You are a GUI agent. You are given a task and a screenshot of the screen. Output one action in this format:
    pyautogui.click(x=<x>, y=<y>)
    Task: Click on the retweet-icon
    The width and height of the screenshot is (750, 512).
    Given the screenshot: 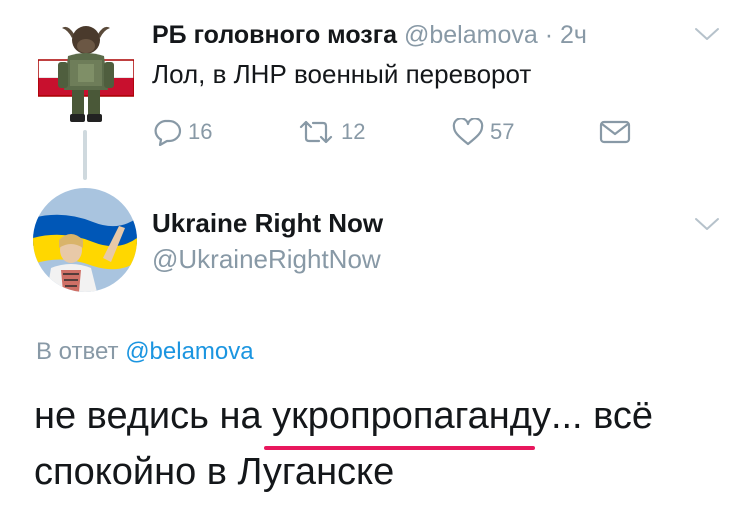 What is the action you would take?
    pyautogui.click(x=316, y=132)
    